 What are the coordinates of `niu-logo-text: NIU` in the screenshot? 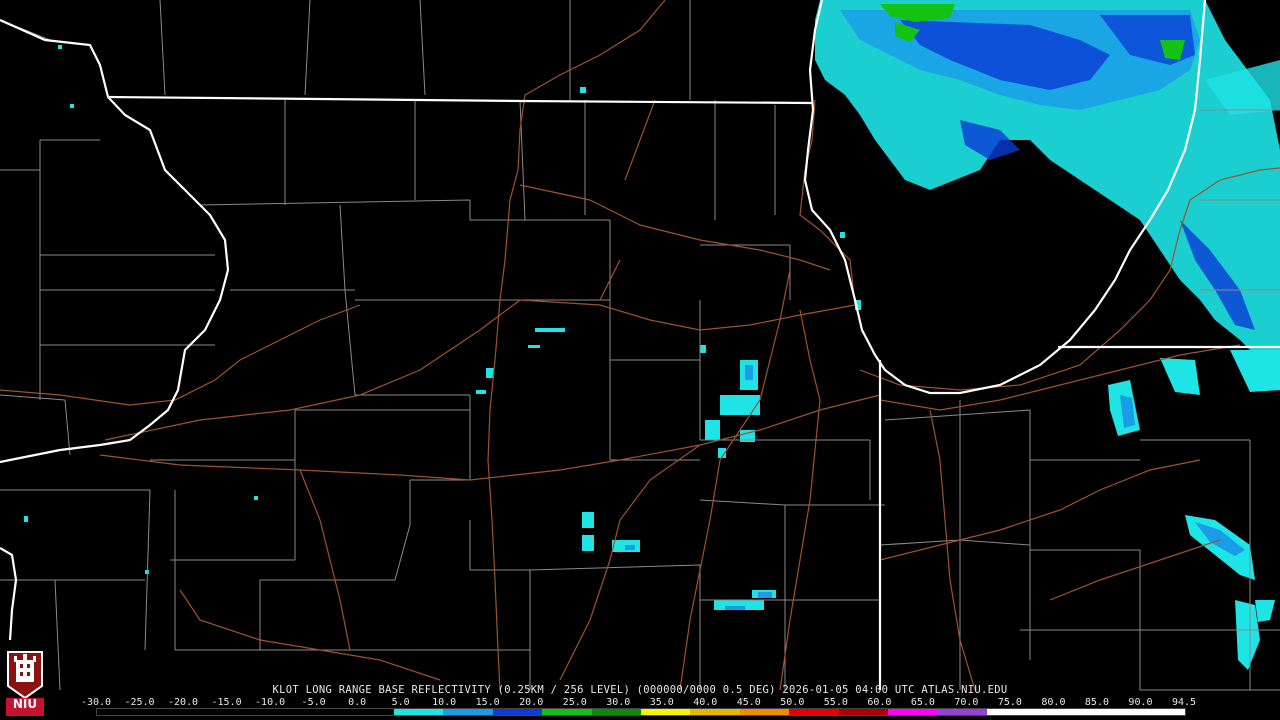 It's located at (25, 704).